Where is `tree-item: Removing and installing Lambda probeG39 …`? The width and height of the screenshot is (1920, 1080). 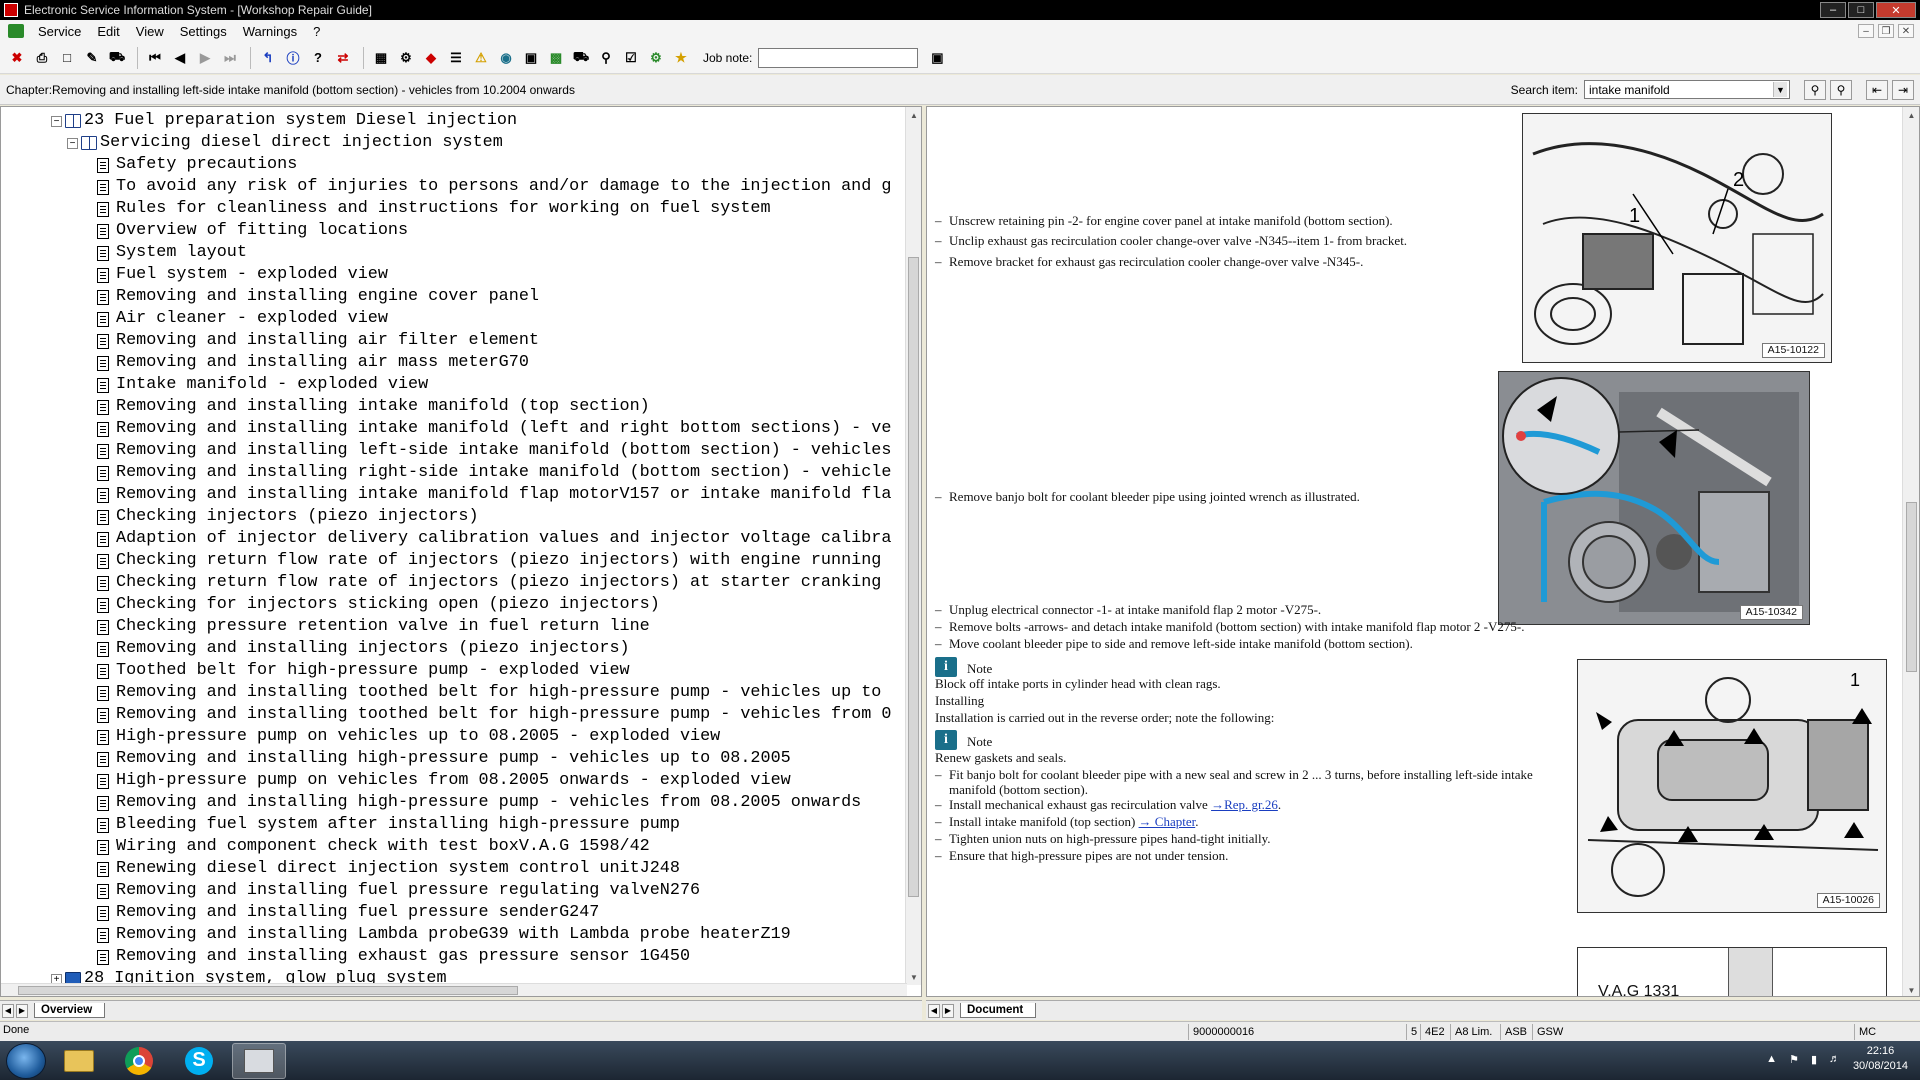
tree-item: Removing and installing Lambda probeG39 … is located at coordinates (444, 935).